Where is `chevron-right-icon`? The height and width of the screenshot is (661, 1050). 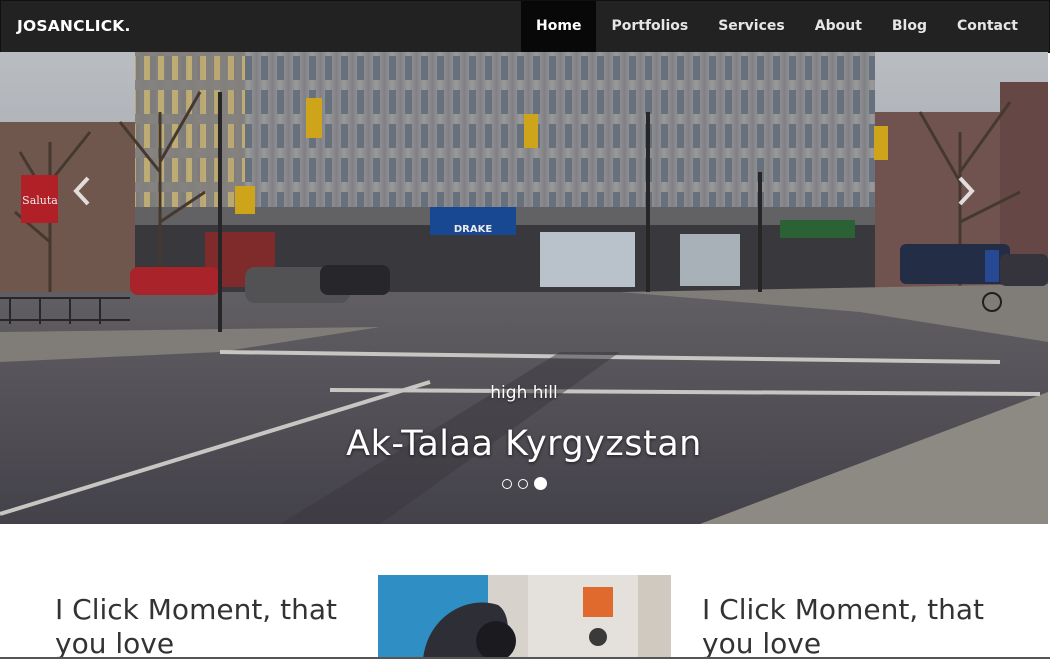 chevron-right-icon is located at coordinates (966, 191).